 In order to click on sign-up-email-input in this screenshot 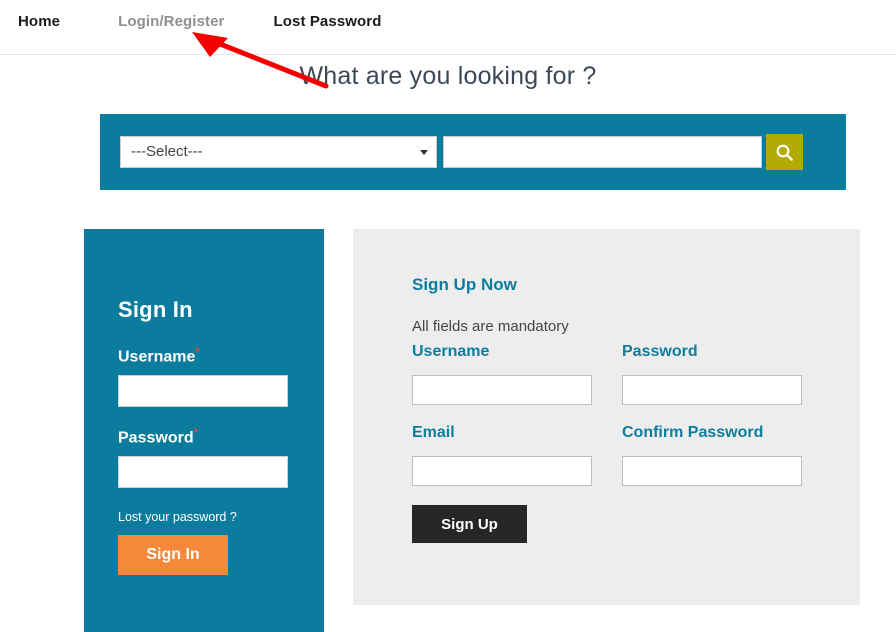, I will do `click(502, 471)`.